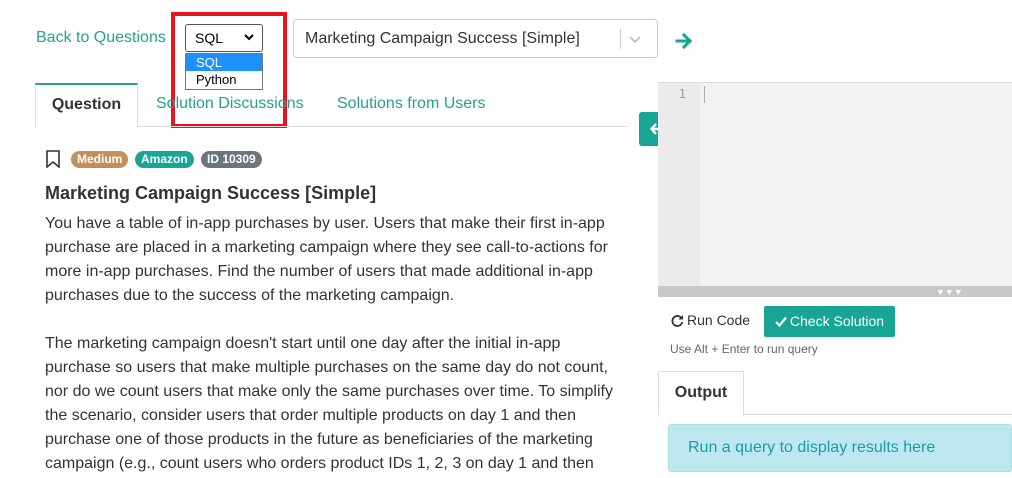  Describe the element at coordinates (100, 159) in the screenshot. I see `difficulty-badge: Medium` at that location.